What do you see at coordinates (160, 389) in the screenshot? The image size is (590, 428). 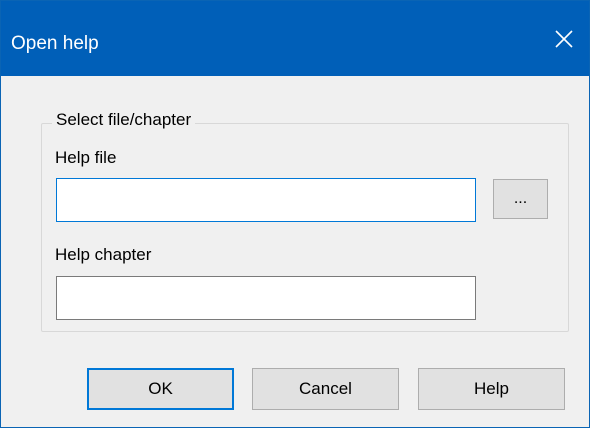 I see `ok-button: OK` at bounding box center [160, 389].